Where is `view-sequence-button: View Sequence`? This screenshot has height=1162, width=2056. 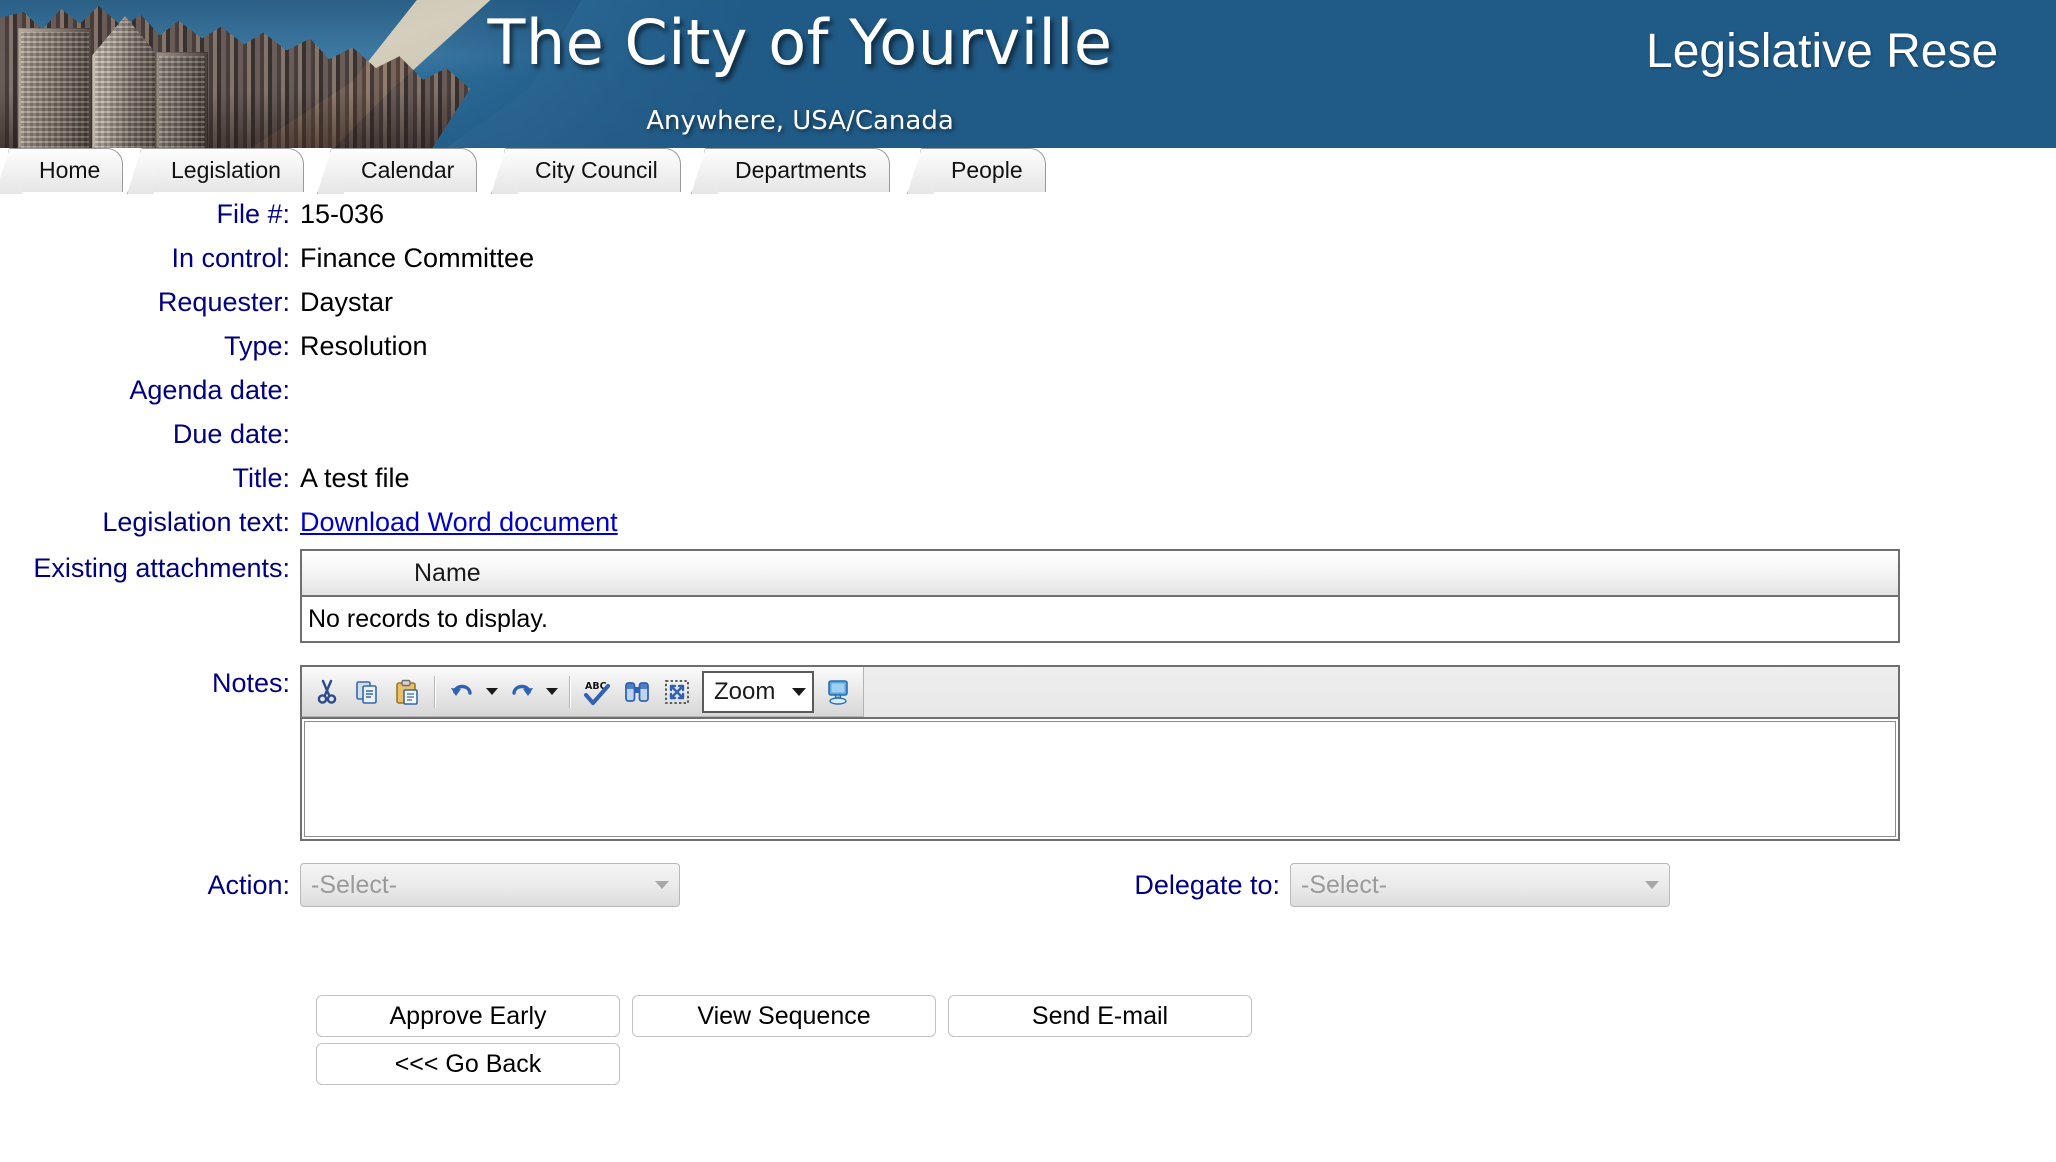 view-sequence-button: View Sequence is located at coordinates (784, 1016).